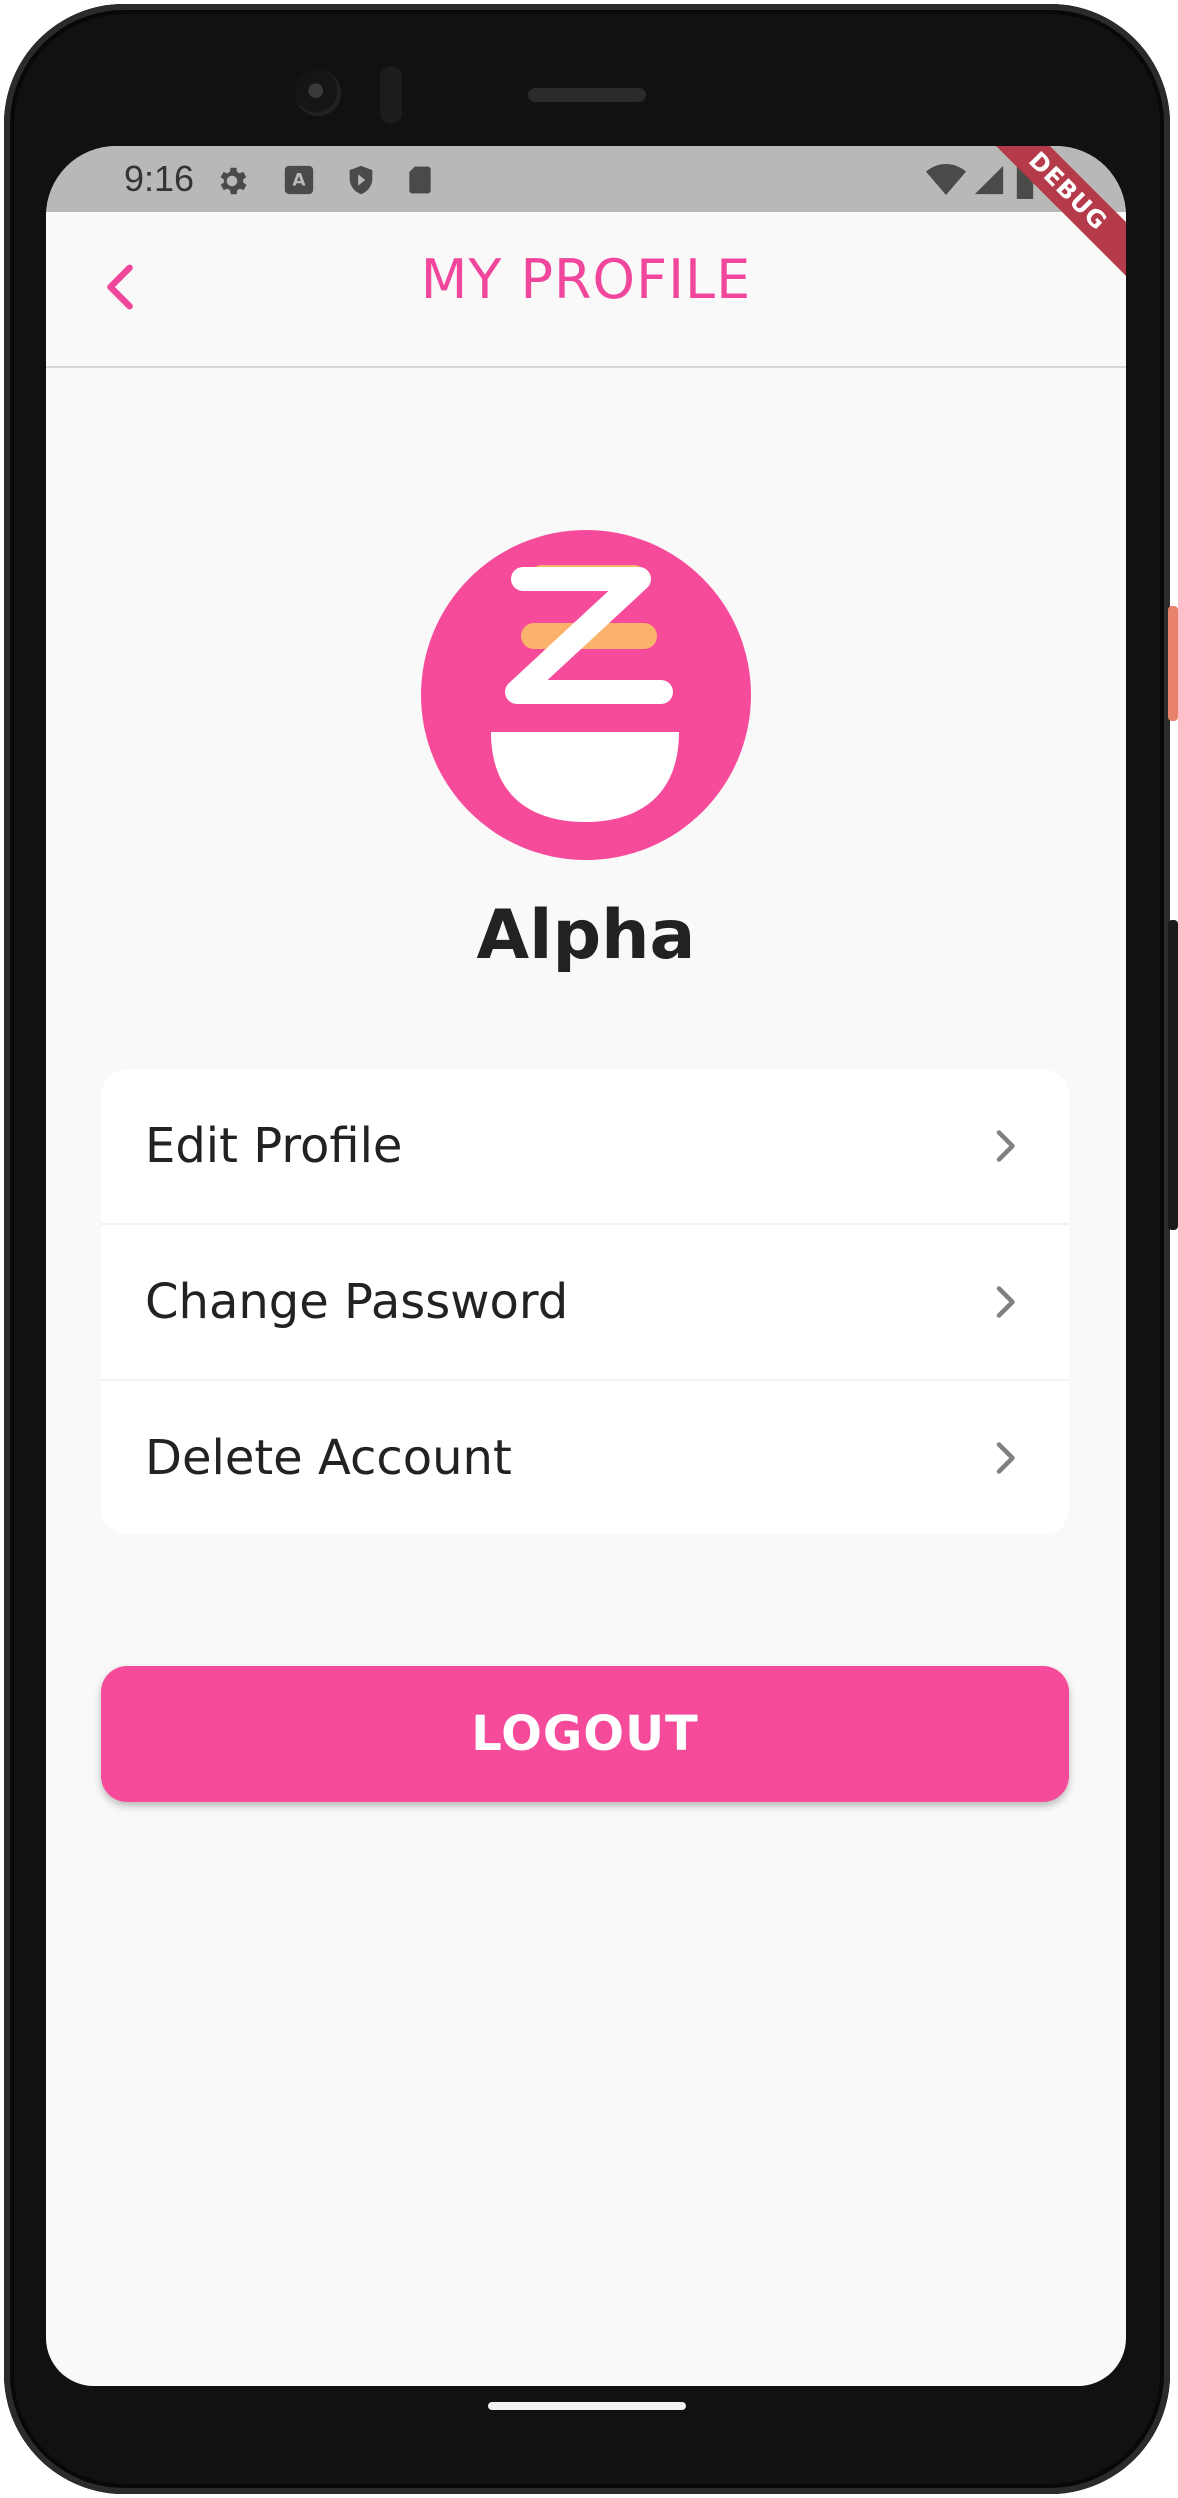 This screenshot has width=1178, height=2498. I want to click on settings-icon, so click(233, 181).